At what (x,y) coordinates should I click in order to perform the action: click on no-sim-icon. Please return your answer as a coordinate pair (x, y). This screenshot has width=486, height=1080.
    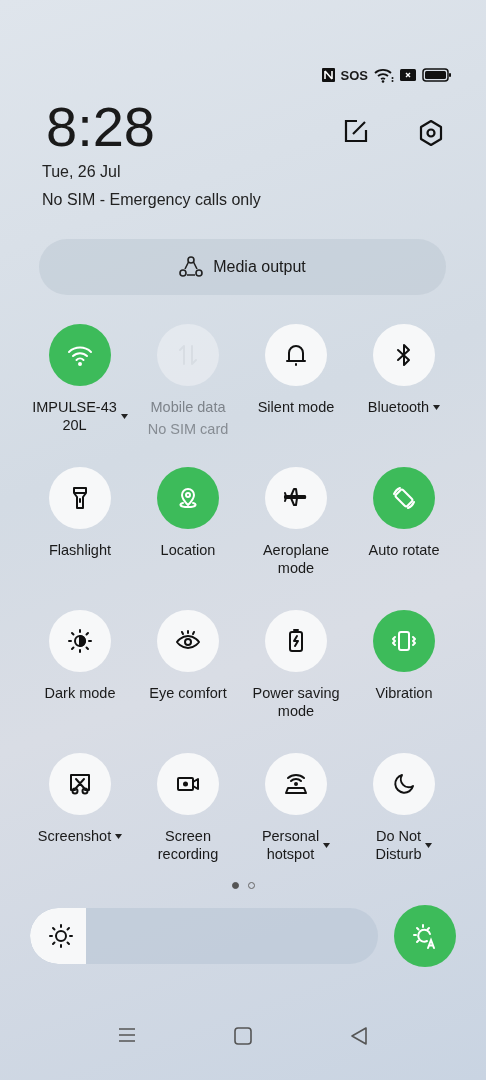
    Looking at the image, I should click on (408, 75).